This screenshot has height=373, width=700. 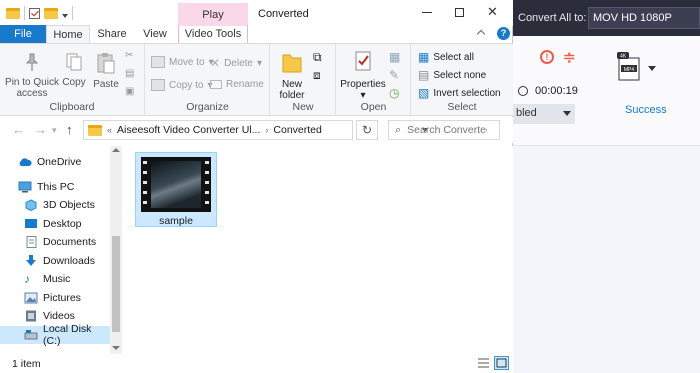 What do you see at coordinates (569, 57) in the screenshot?
I see `trim-icon: ≑` at bounding box center [569, 57].